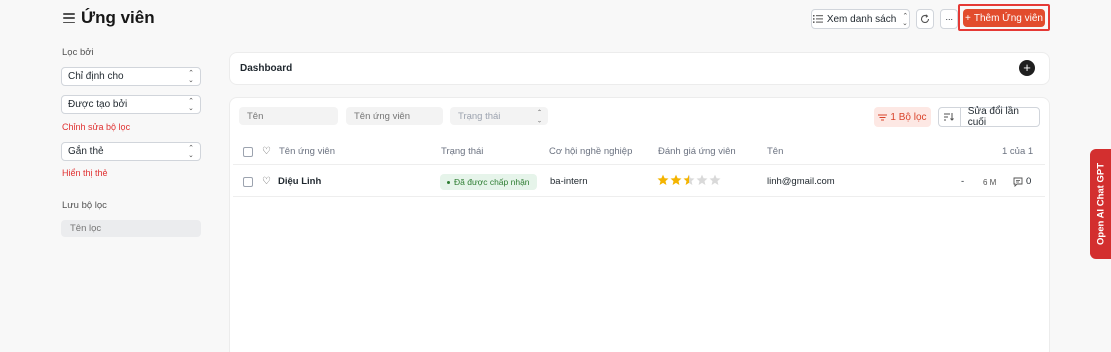 The width and height of the screenshot is (1111, 352). What do you see at coordinates (266, 182) in the screenshot?
I see `like-heart-icon: ♡` at bounding box center [266, 182].